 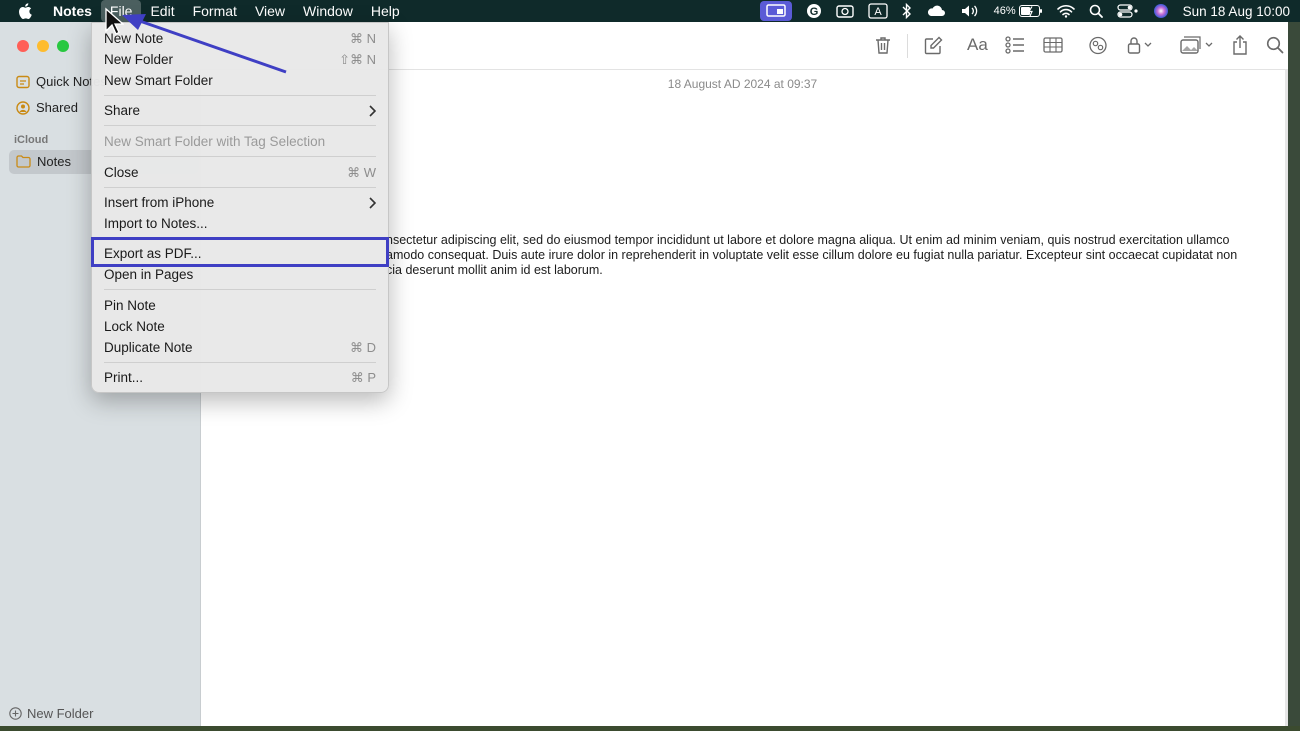 What do you see at coordinates (1286, 397) in the screenshot?
I see `scrollbar` at bounding box center [1286, 397].